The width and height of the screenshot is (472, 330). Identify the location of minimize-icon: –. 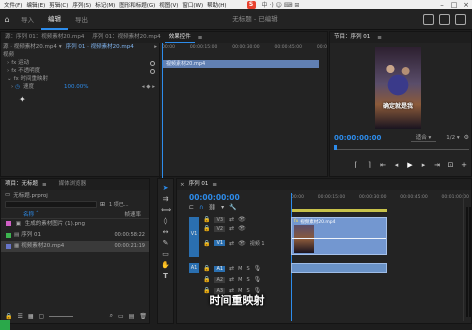
(442, 5).